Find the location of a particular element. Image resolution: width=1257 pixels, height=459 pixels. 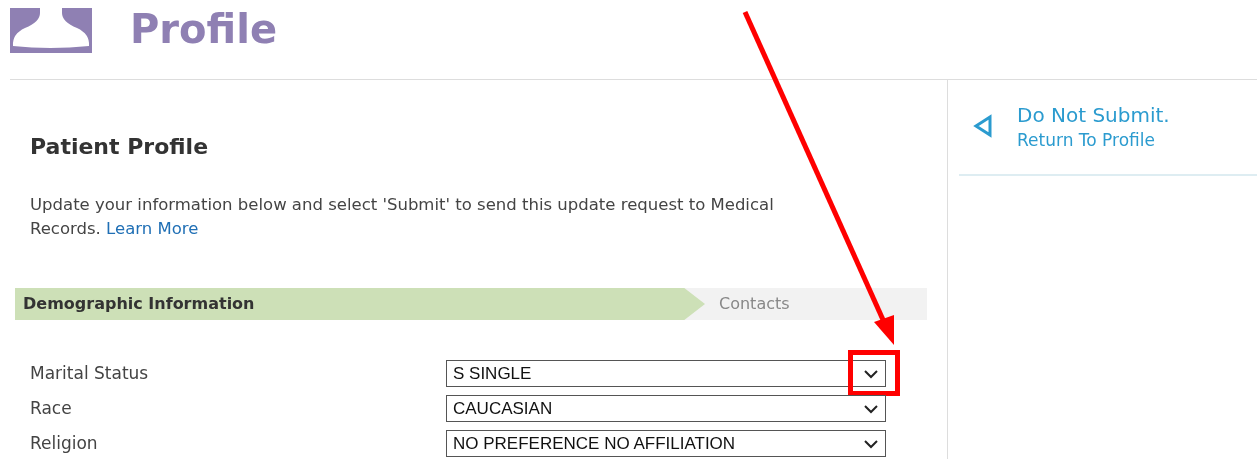

intro-paragraph: Update your information below and select 'Submit' to send this update request to Medical Records. Learn More is located at coordinates (402, 217).